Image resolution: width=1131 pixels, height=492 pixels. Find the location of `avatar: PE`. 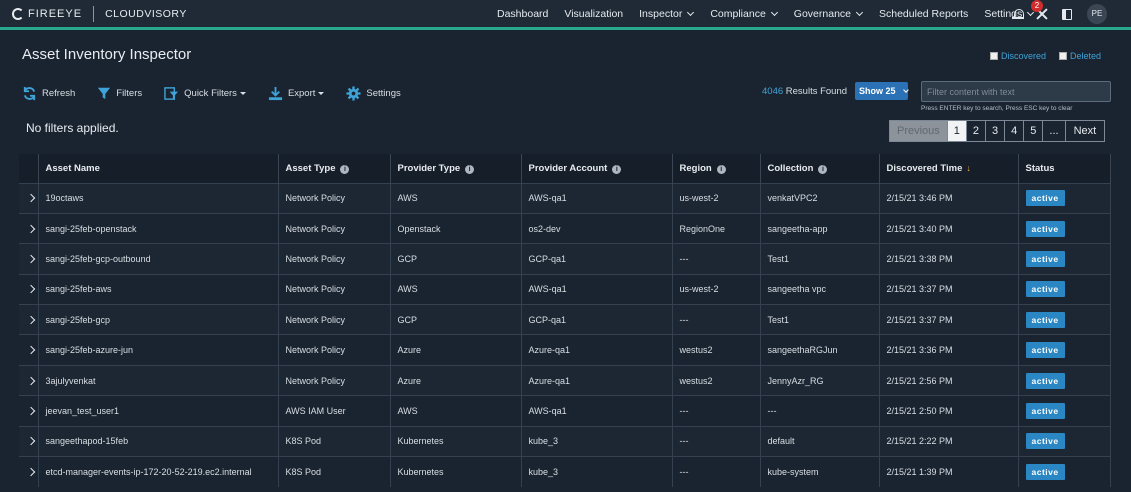

avatar: PE is located at coordinates (1097, 14).